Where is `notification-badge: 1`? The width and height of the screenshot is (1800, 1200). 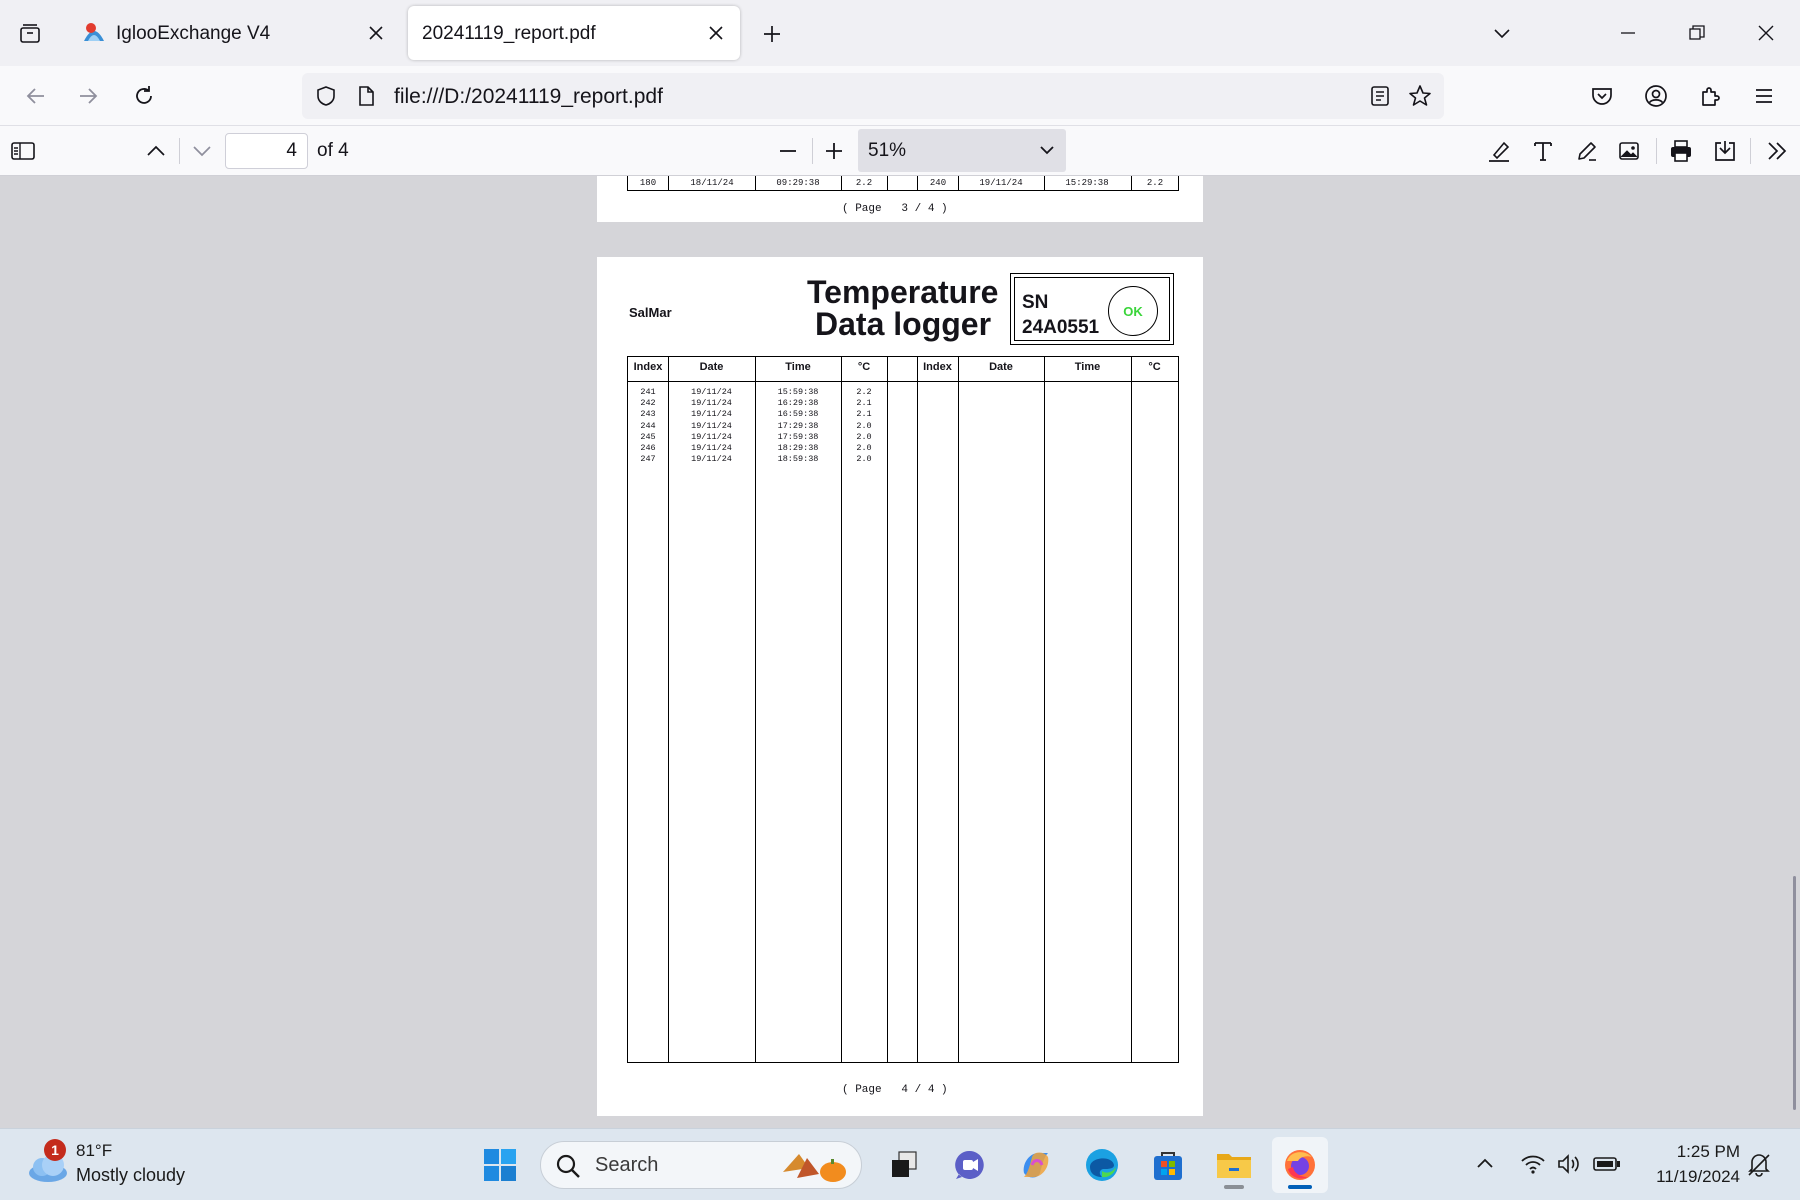
notification-badge: 1 is located at coordinates (55, 1150).